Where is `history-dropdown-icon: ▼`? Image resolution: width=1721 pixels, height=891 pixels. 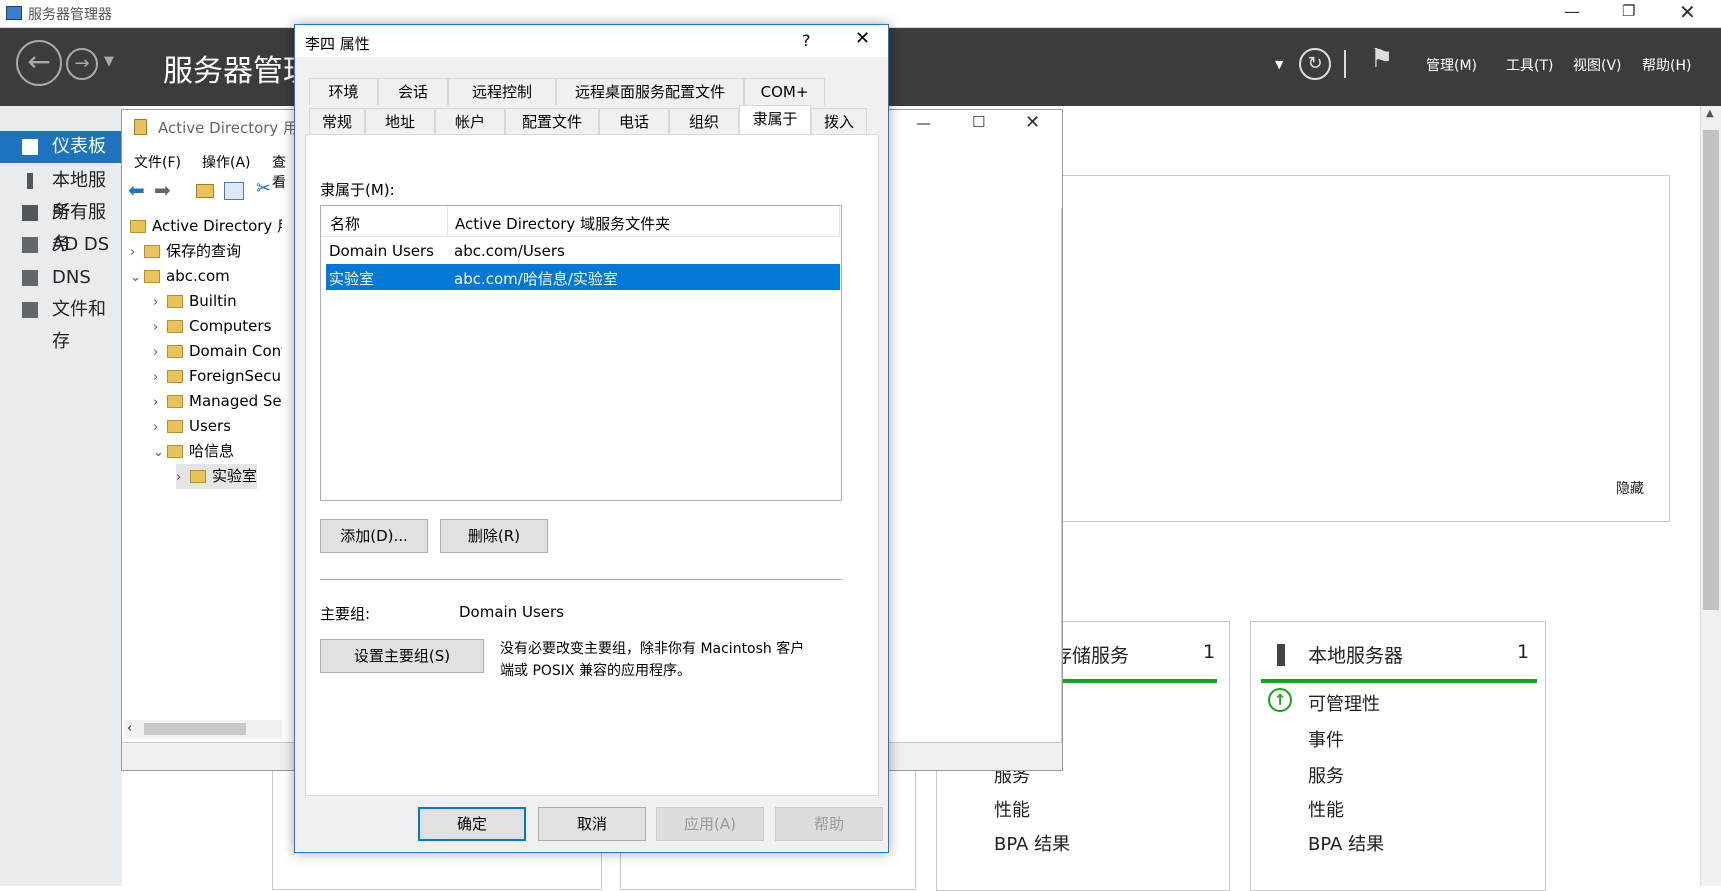
history-dropdown-icon: ▼ is located at coordinates (109, 61).